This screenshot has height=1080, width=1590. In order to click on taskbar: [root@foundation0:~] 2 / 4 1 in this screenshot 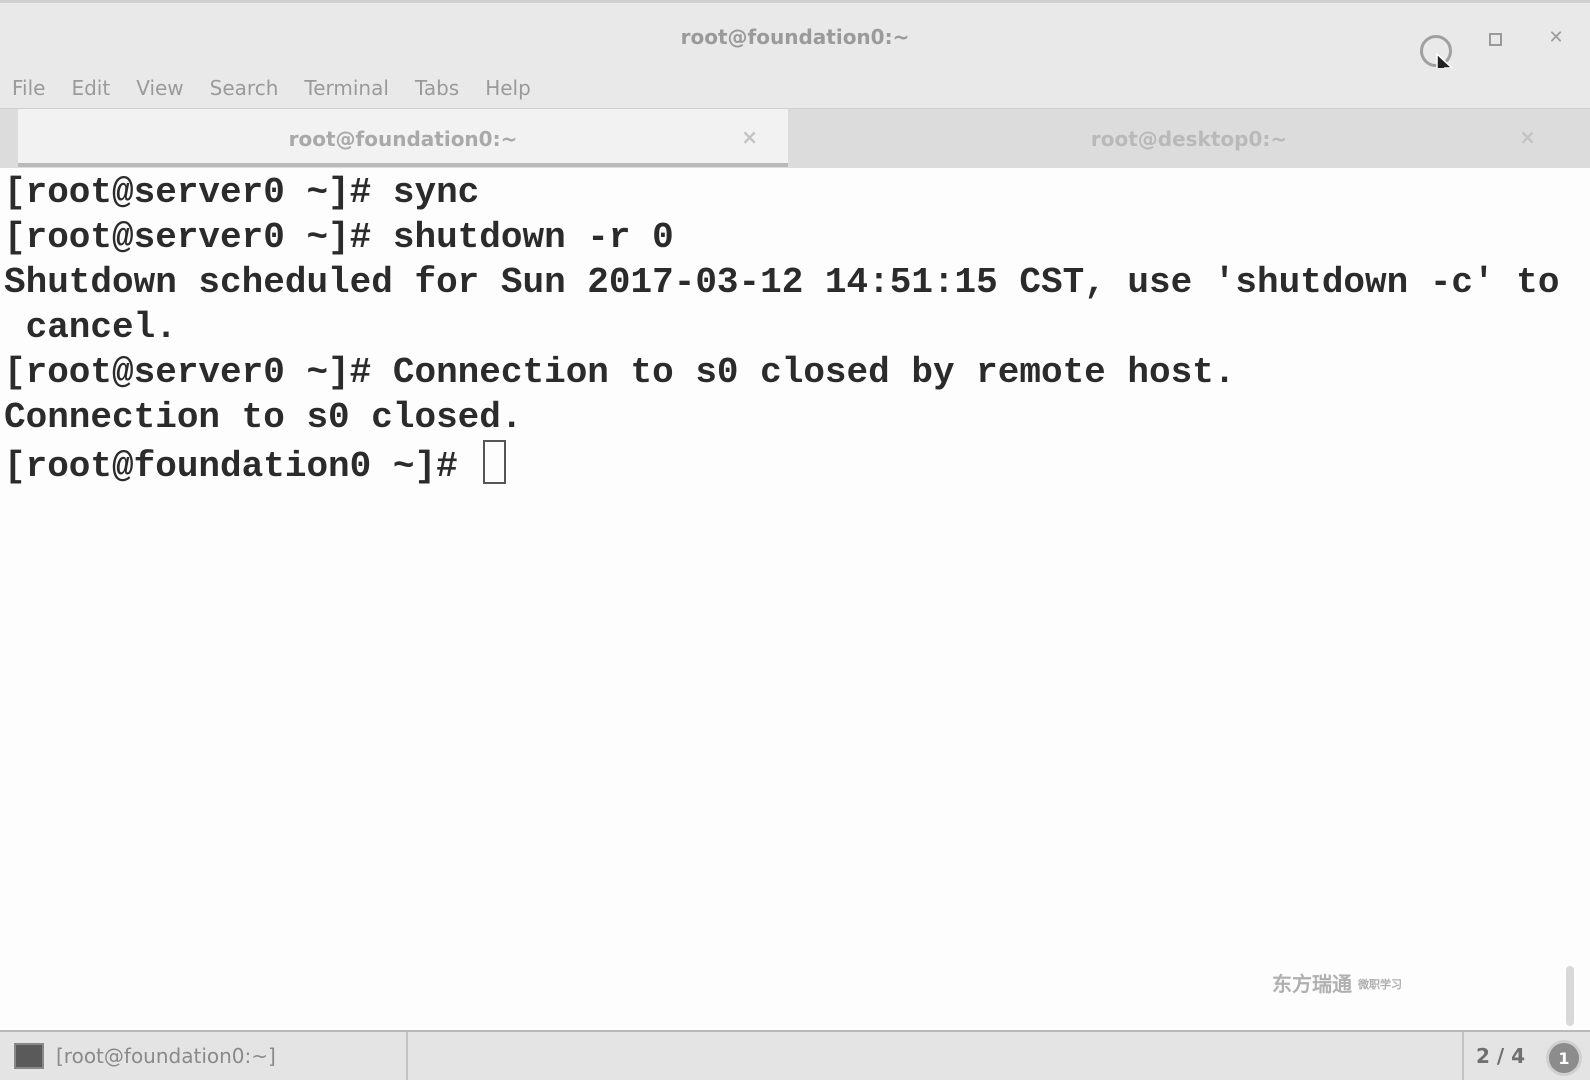, I will do `click(795, 1055)`.